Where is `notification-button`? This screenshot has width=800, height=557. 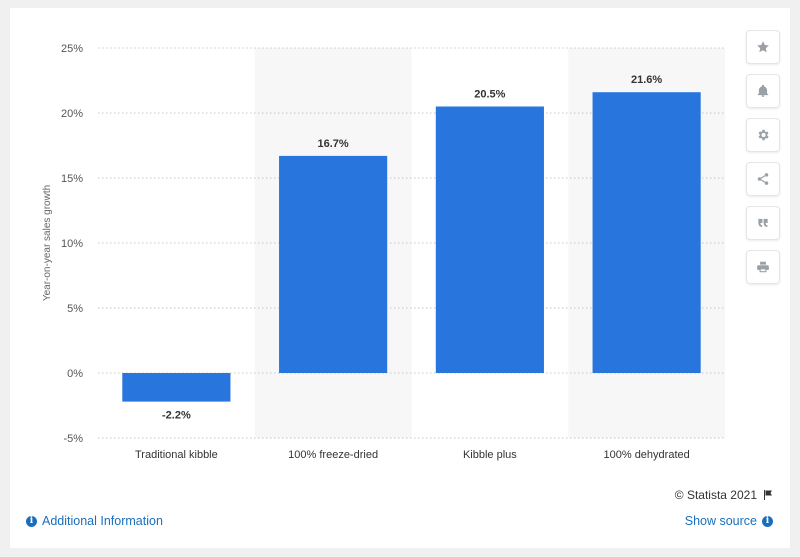
notification-button is located at coordinates (763, 91).